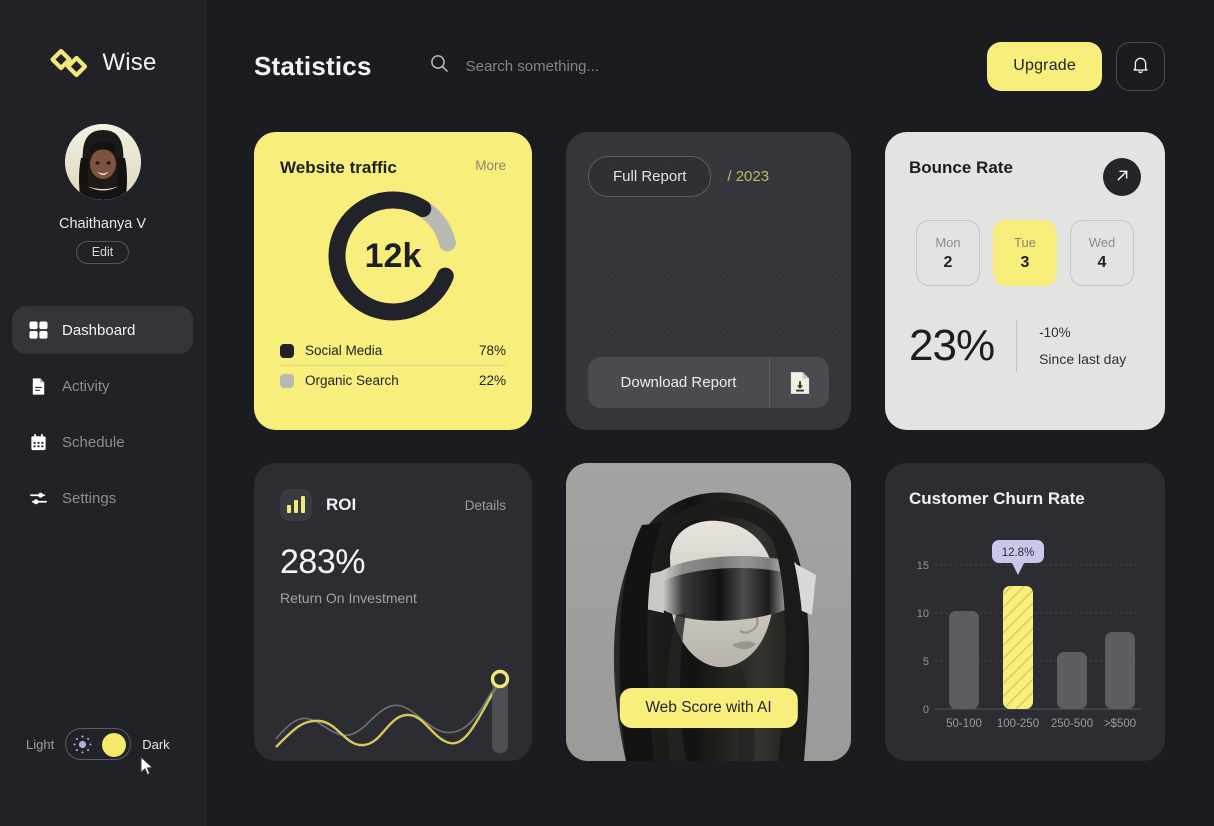 The width and height of the screenshot is (1214, 826). I want to click on sidebar-item-label: Schedule, so click(93, 442).